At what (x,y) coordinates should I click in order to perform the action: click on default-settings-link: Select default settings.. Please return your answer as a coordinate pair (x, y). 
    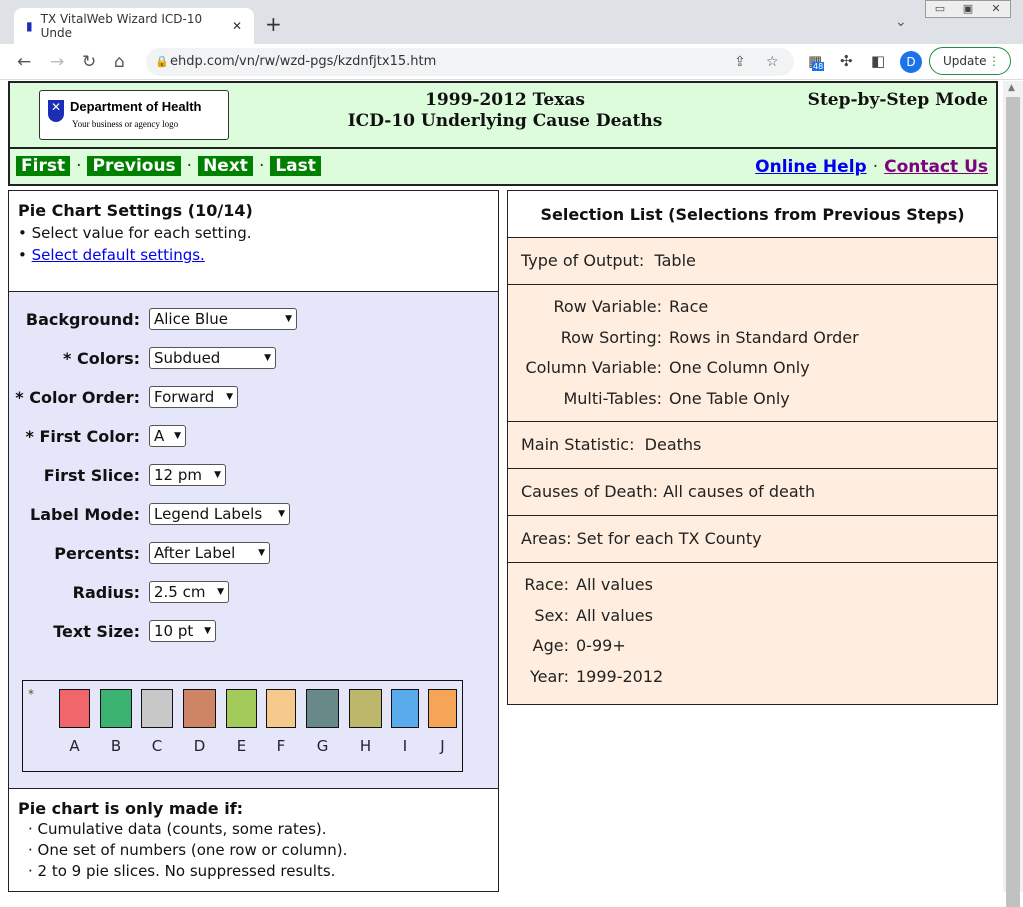
    Looking at the image, I should click on (118, 255).